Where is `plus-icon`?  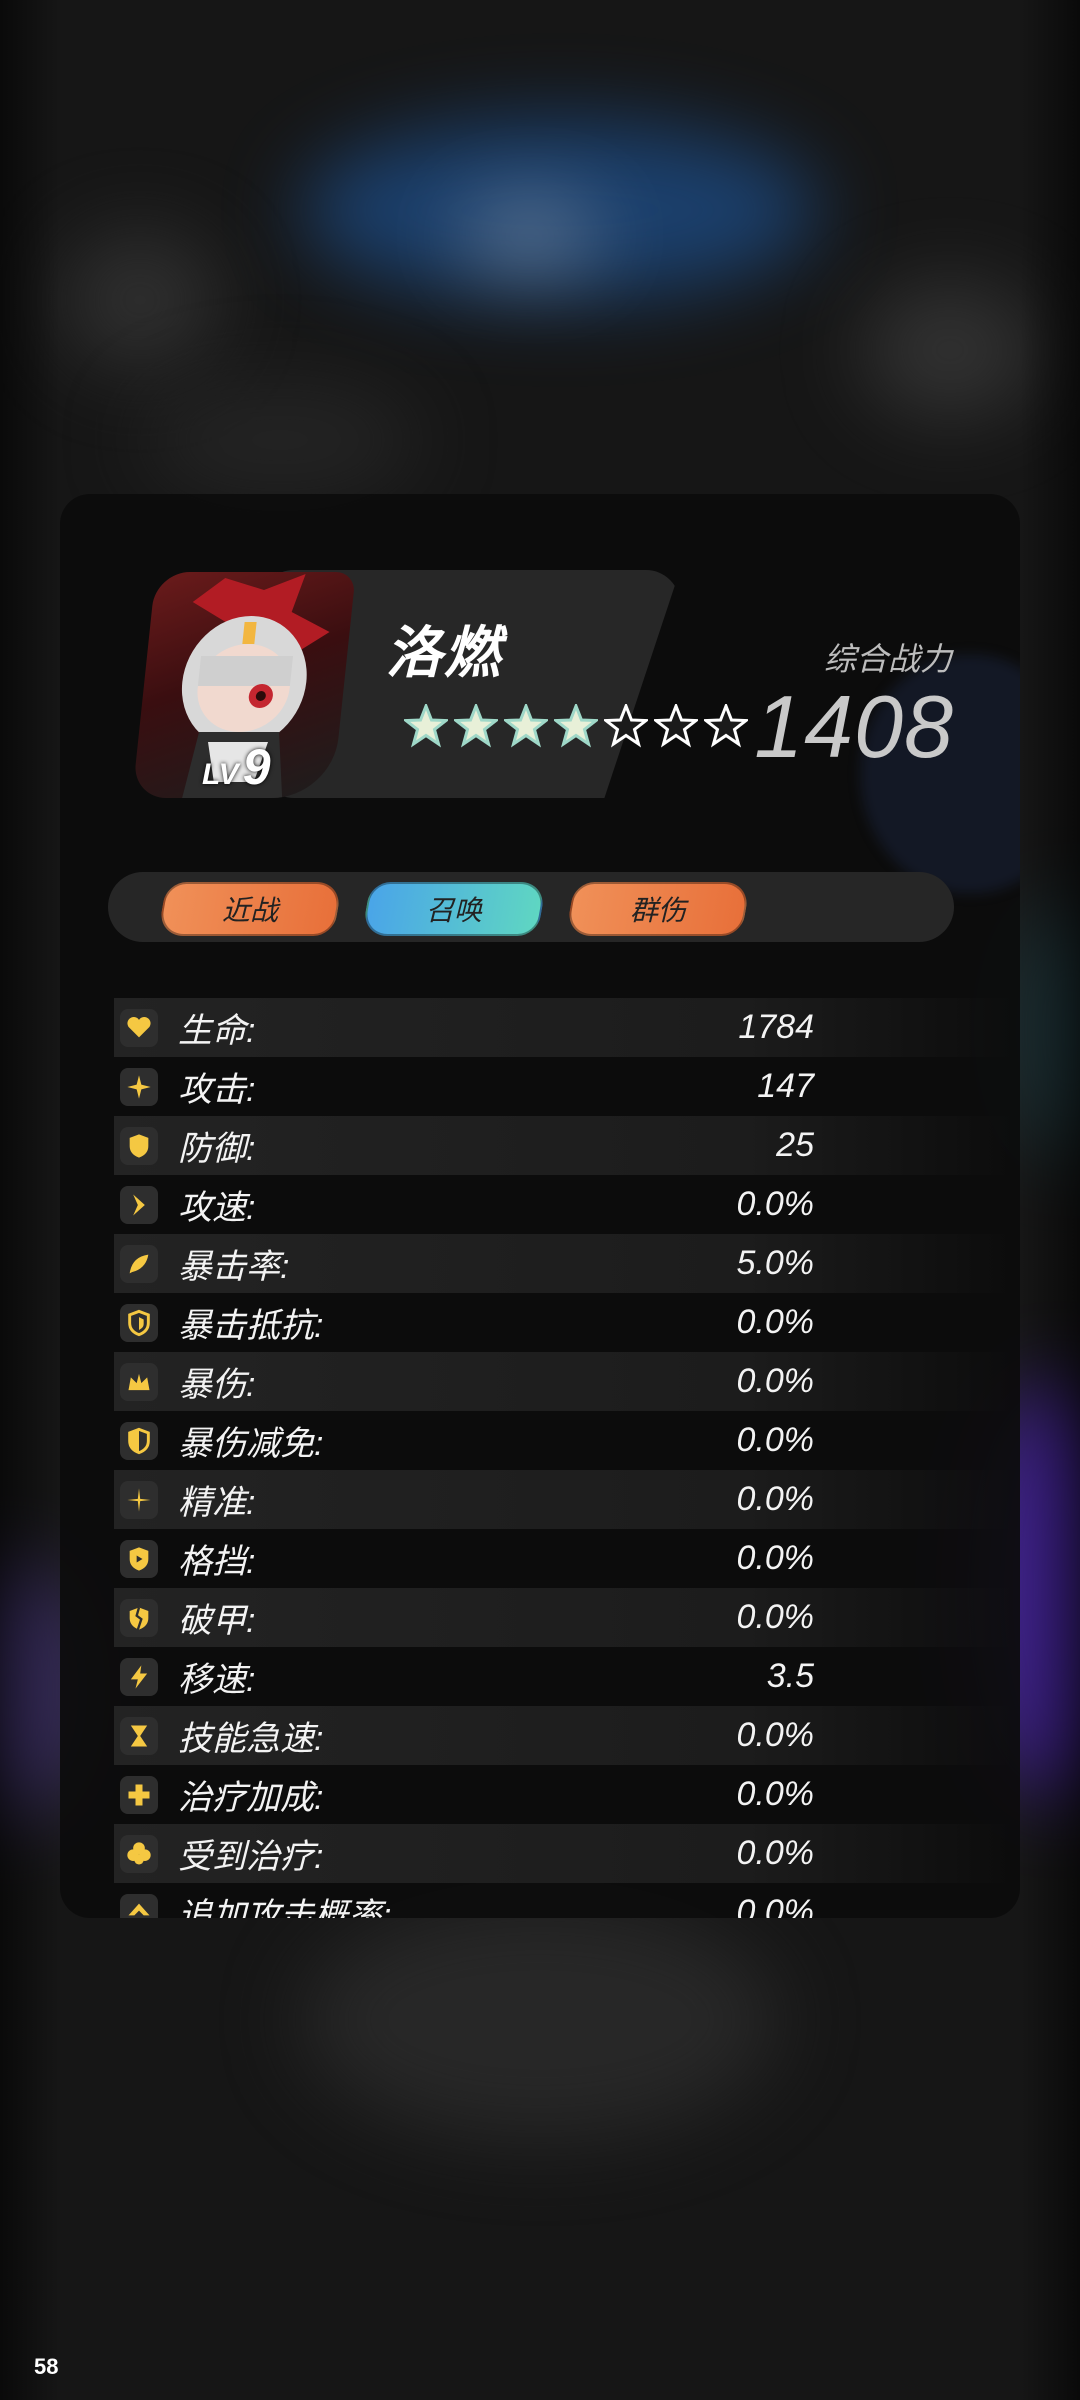 plus-icon is located at coordinates (139, 1794).